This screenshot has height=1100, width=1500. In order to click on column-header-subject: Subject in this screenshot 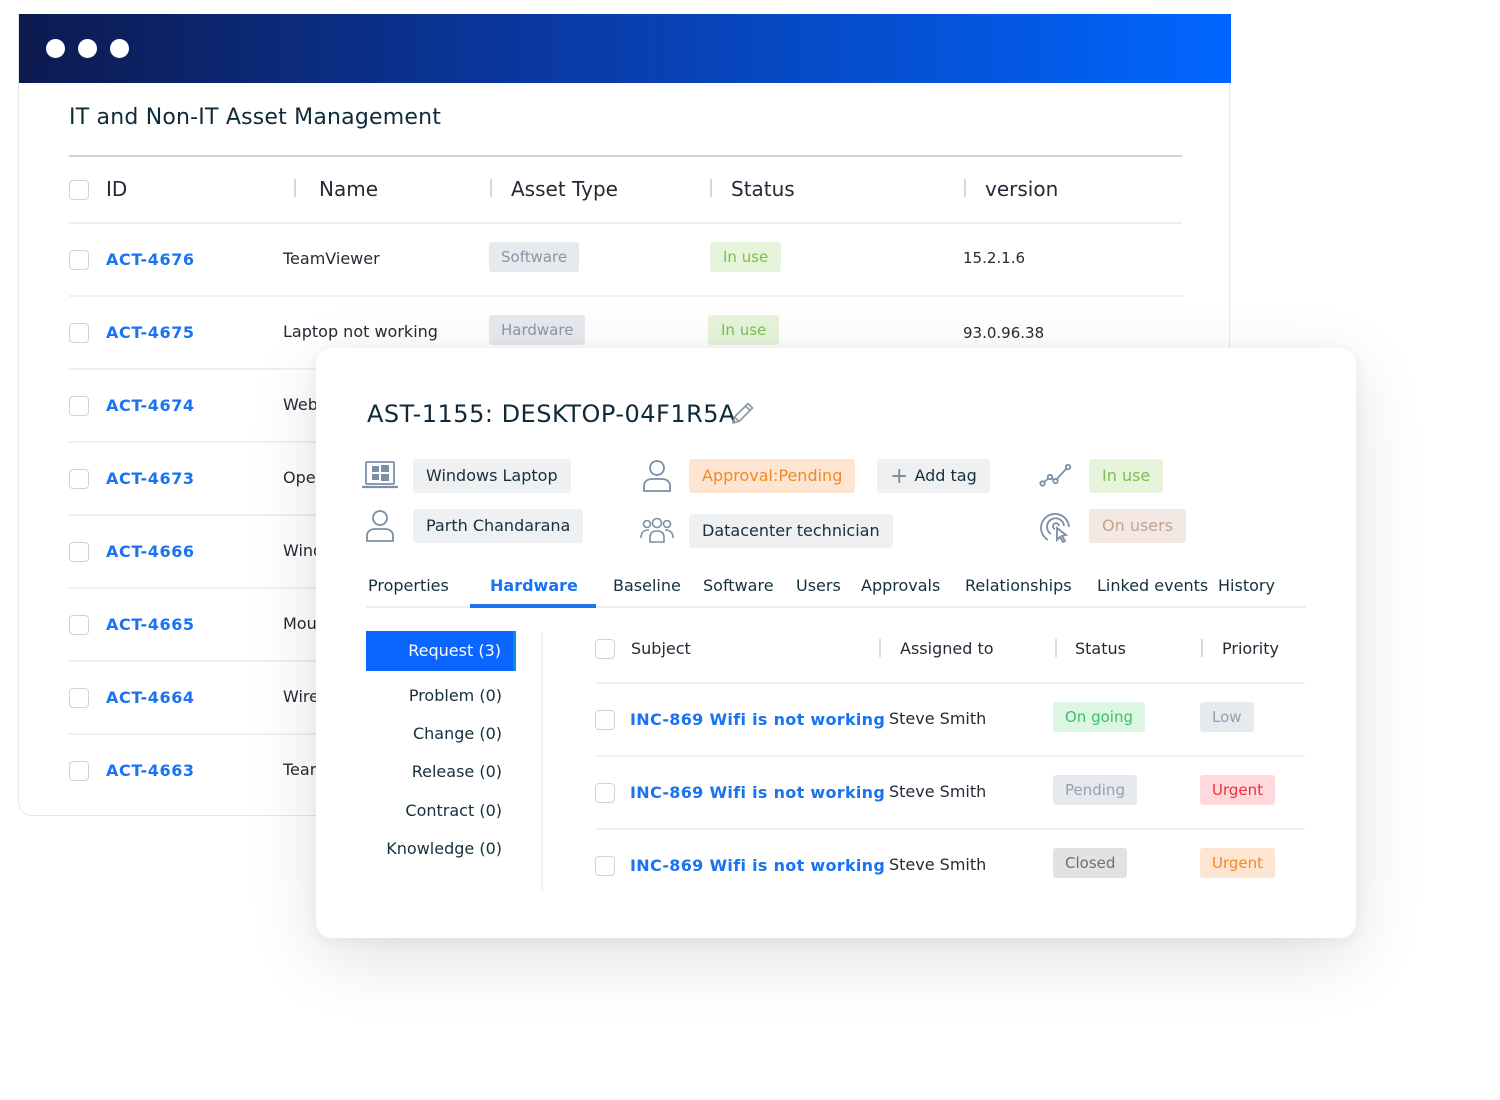, I will do `click(661, 648)`.